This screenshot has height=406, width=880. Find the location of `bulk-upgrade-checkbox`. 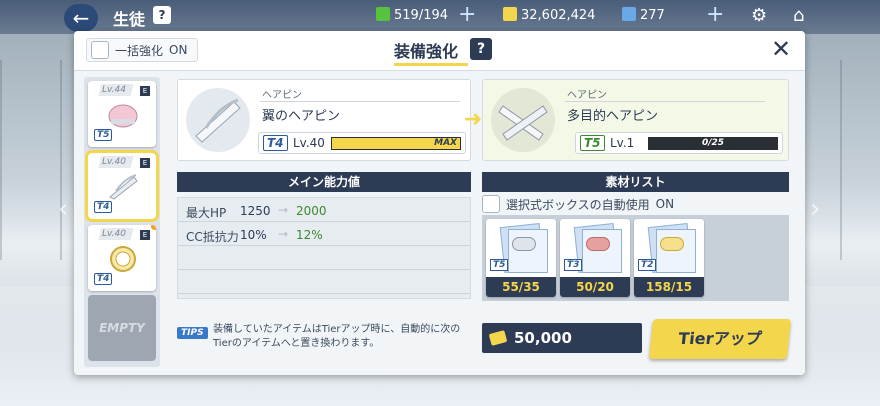

bulk-upgrade-checkbox is located at coordinates (100, 50).